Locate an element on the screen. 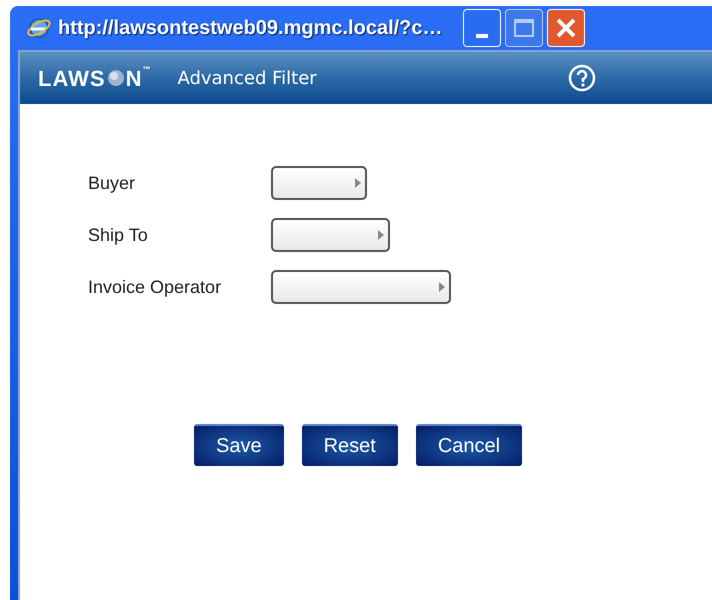 This screenshot has width=712, height=600. close-button is located at coordinates (565, 28).